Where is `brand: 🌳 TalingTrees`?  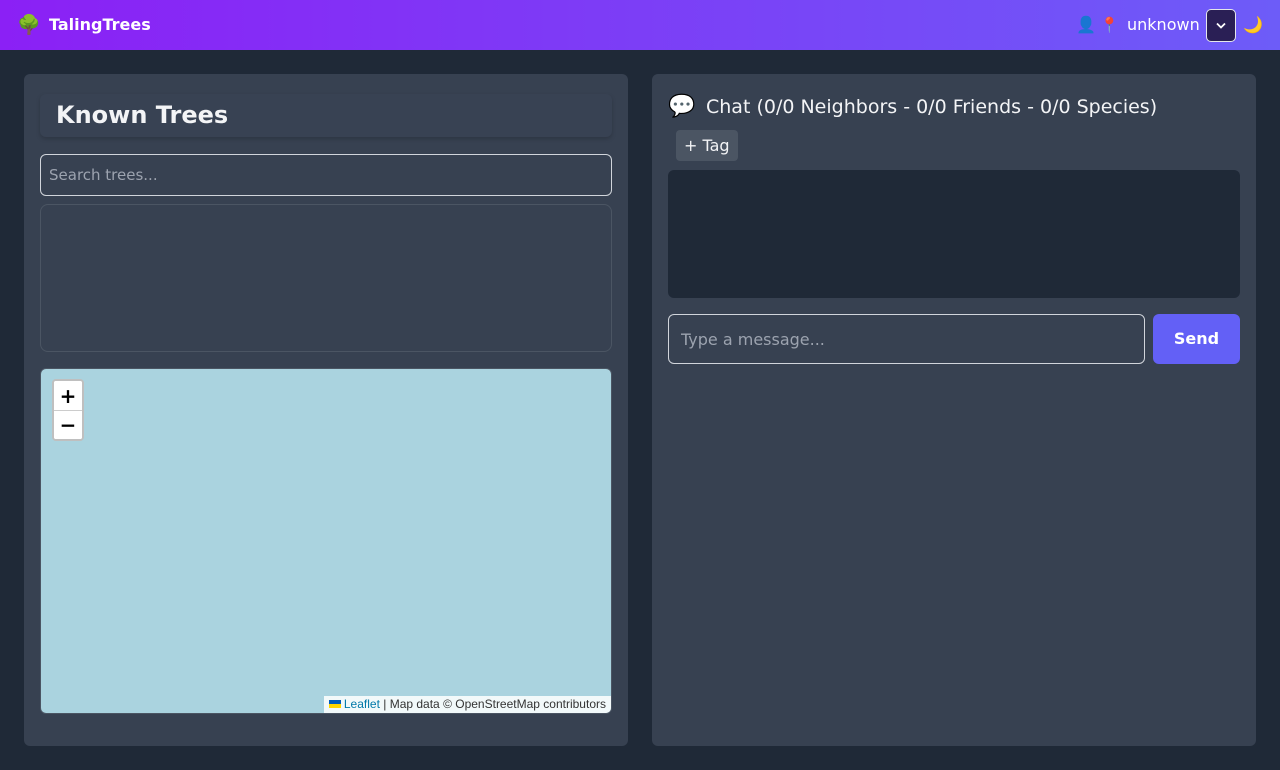 brand: 🌳 TalingTrees is located at coordinates (84, 25).